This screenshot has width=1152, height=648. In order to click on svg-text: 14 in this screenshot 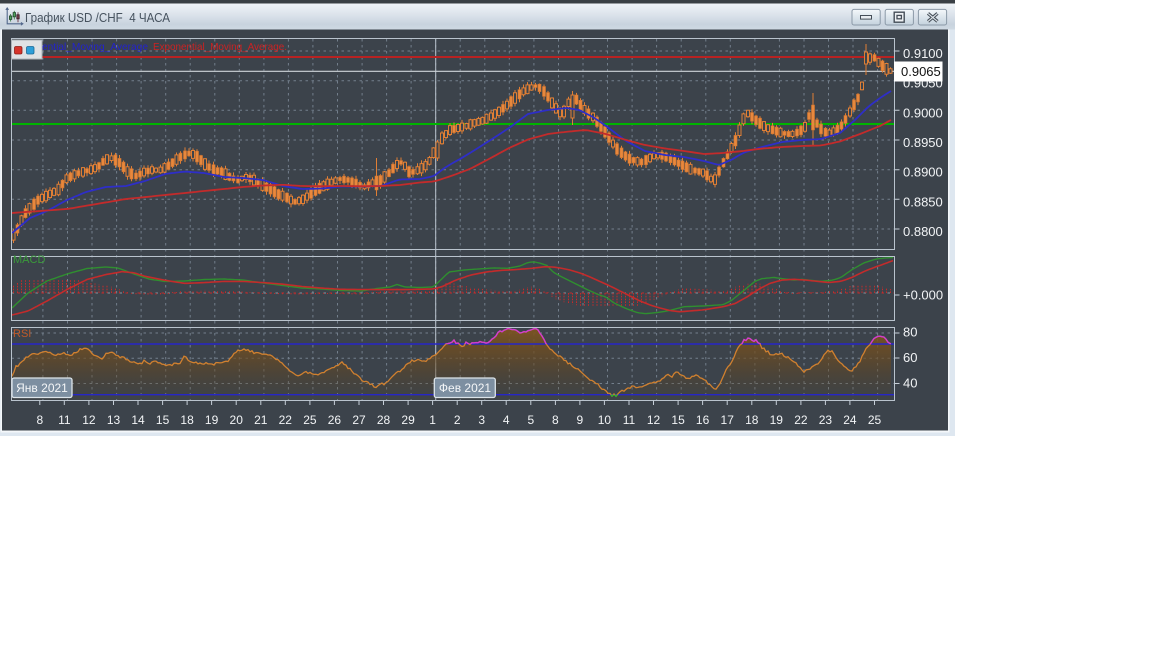, I will do `click(138, 420)`.